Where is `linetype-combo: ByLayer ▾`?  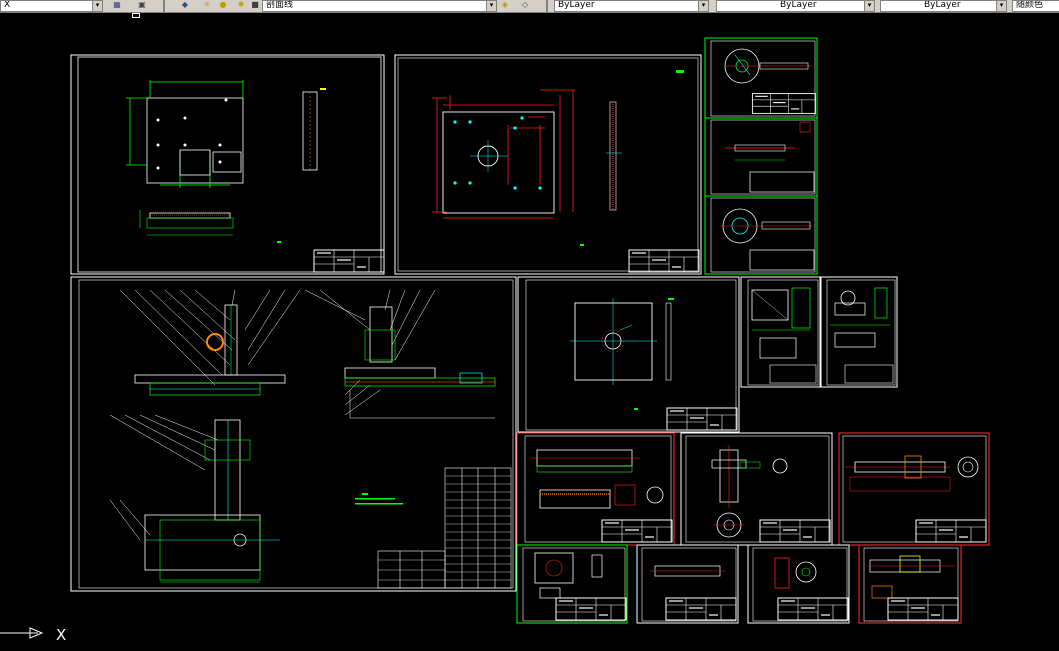
linetype-combo: ByLayer ▾ is located at coordinates (795, 6).